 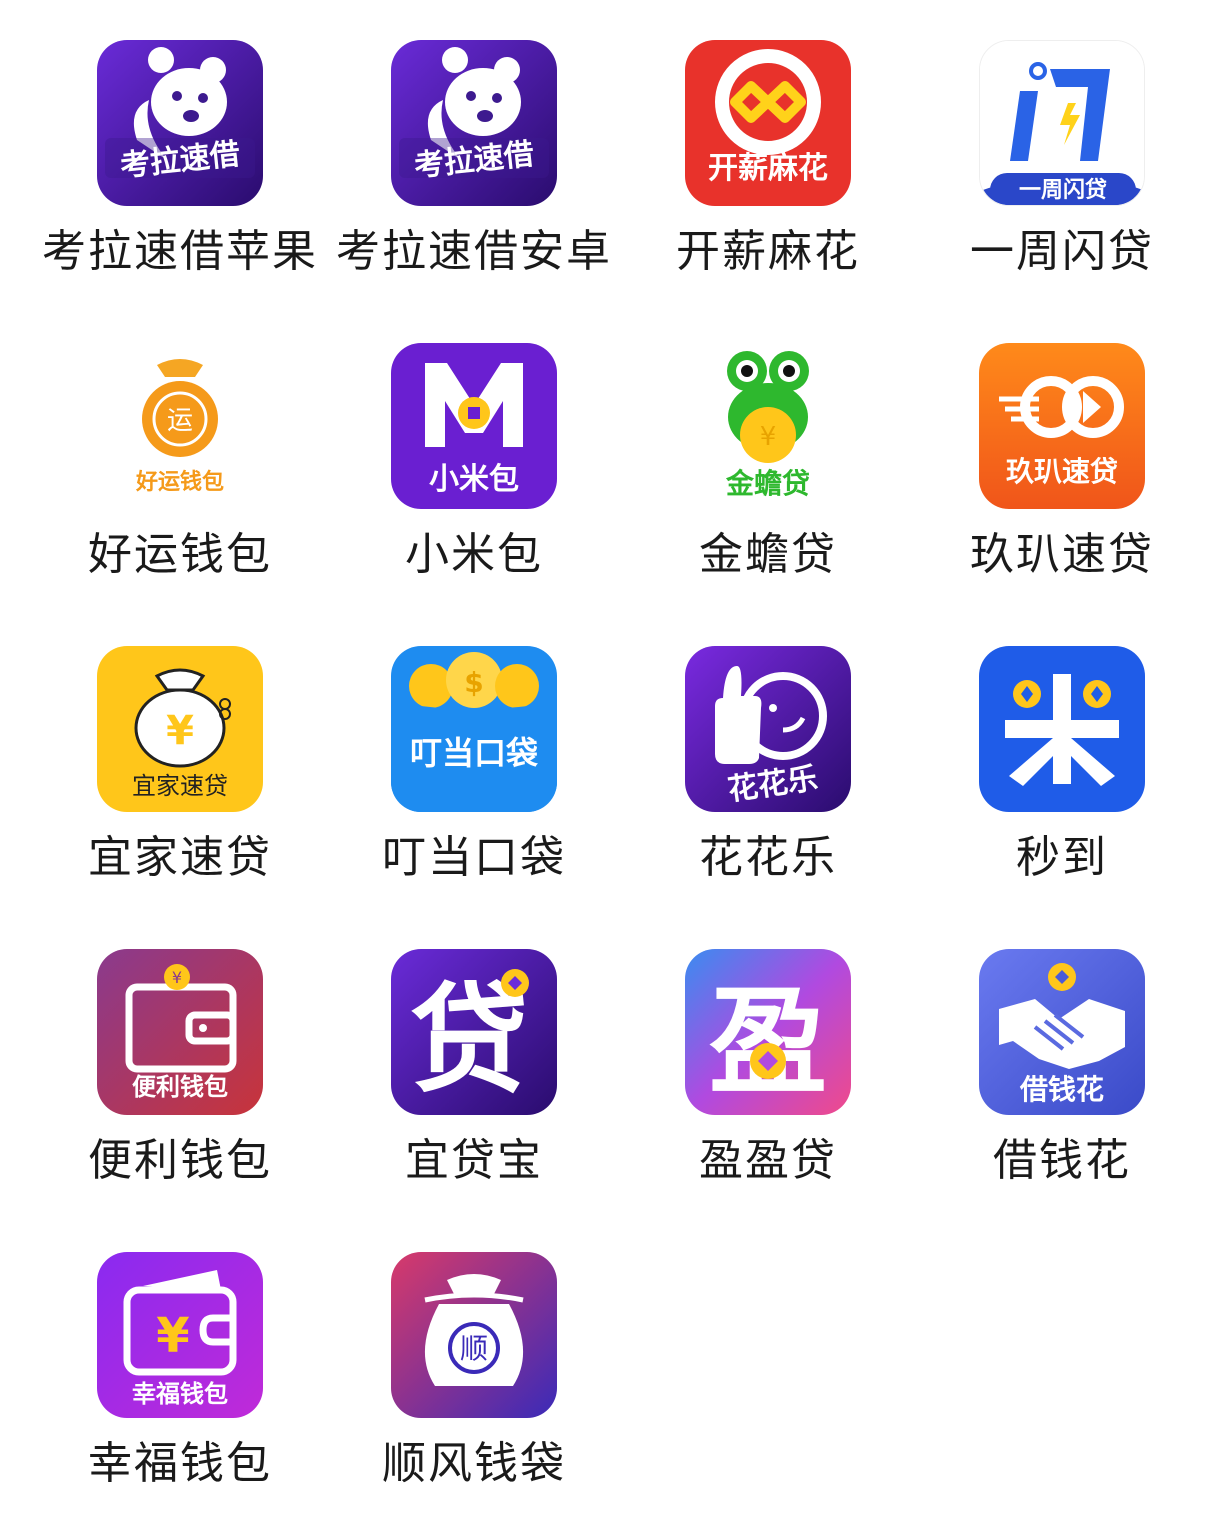 What do you see at coordinates (180, 1087) in the screenshot?
I see `svg-text: 便利钱包` at bounding box center [180, 1087].